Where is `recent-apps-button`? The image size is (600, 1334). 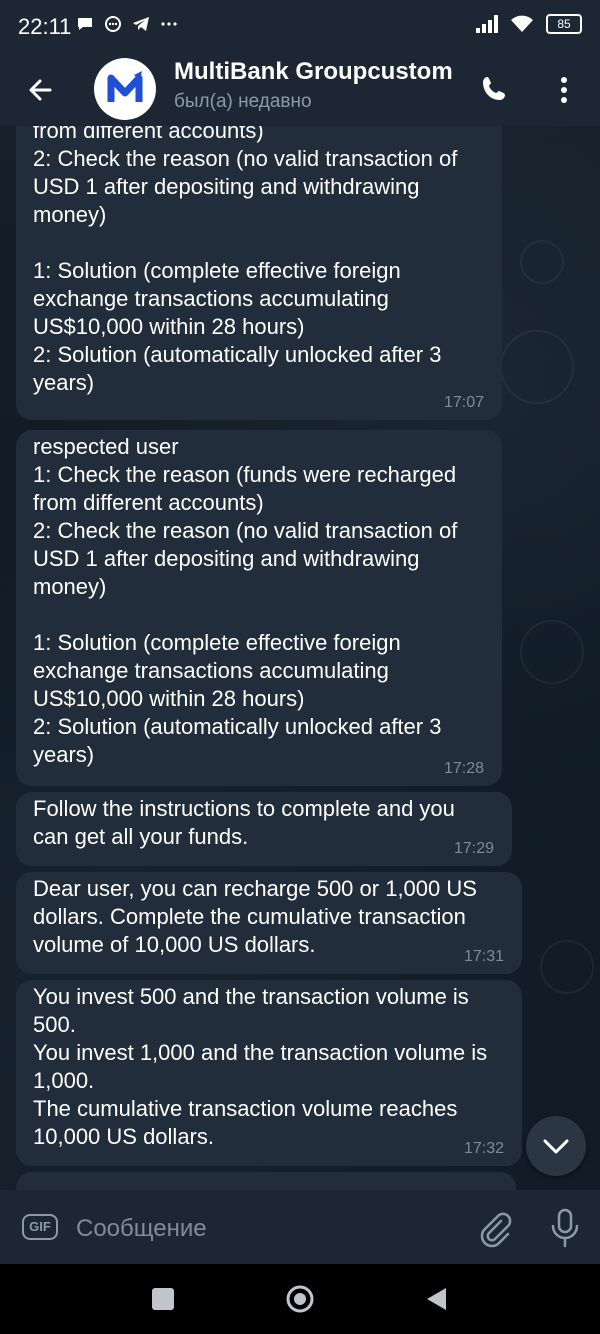 recent-apps-button is located at coordinates (163, 1299).